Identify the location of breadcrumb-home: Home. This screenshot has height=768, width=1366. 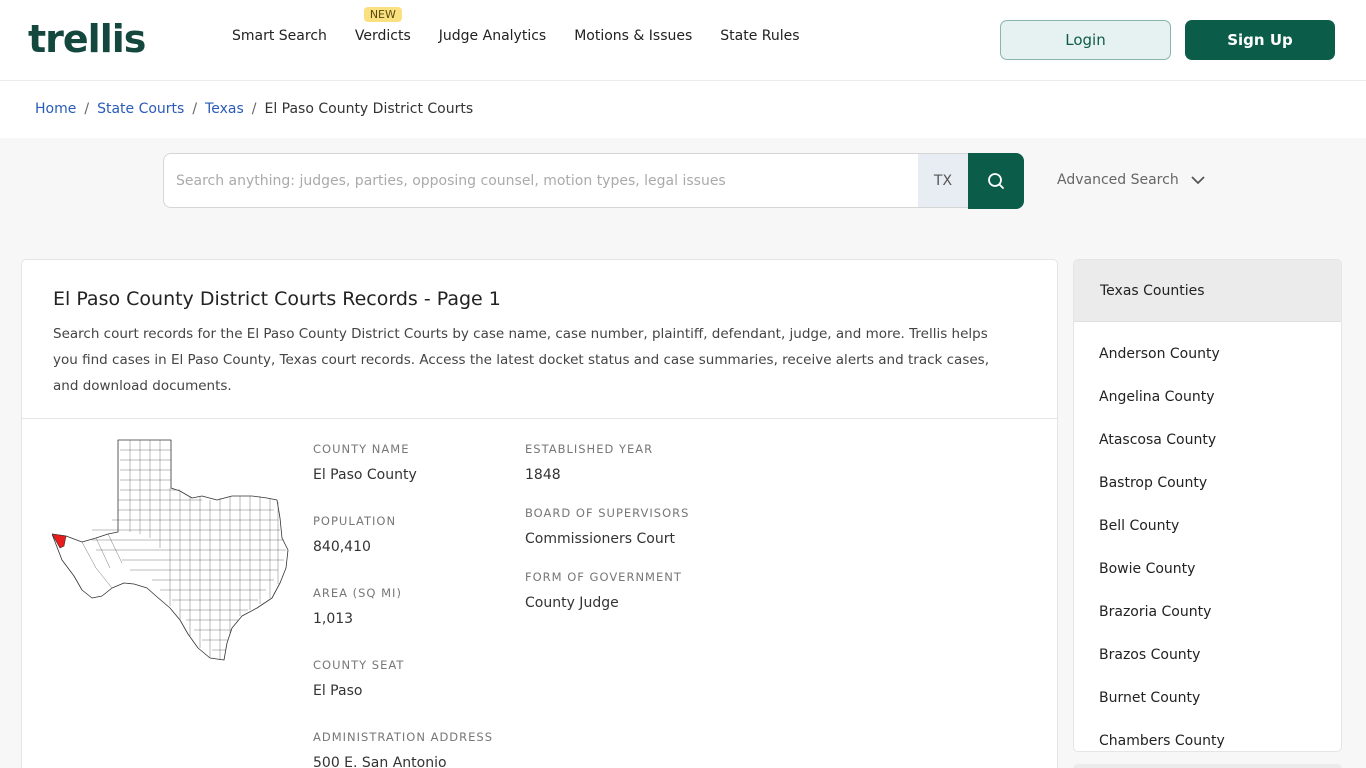
(55, 109).